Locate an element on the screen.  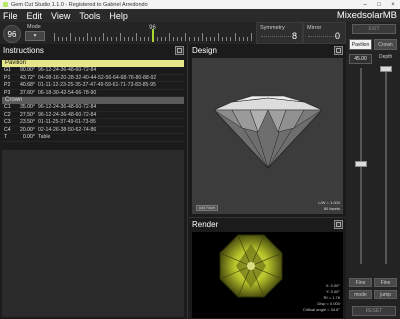
chevron-down-icon: ▼ is located at coordinates (35, 36).